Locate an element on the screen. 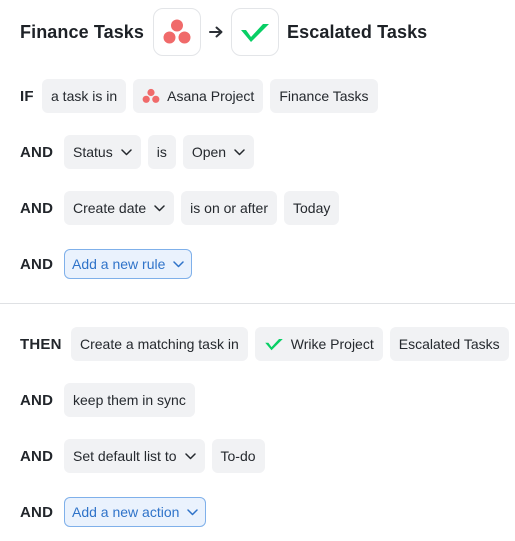  keep-in-sync-pill: keep them in sync is located at coordinates (129, 400).